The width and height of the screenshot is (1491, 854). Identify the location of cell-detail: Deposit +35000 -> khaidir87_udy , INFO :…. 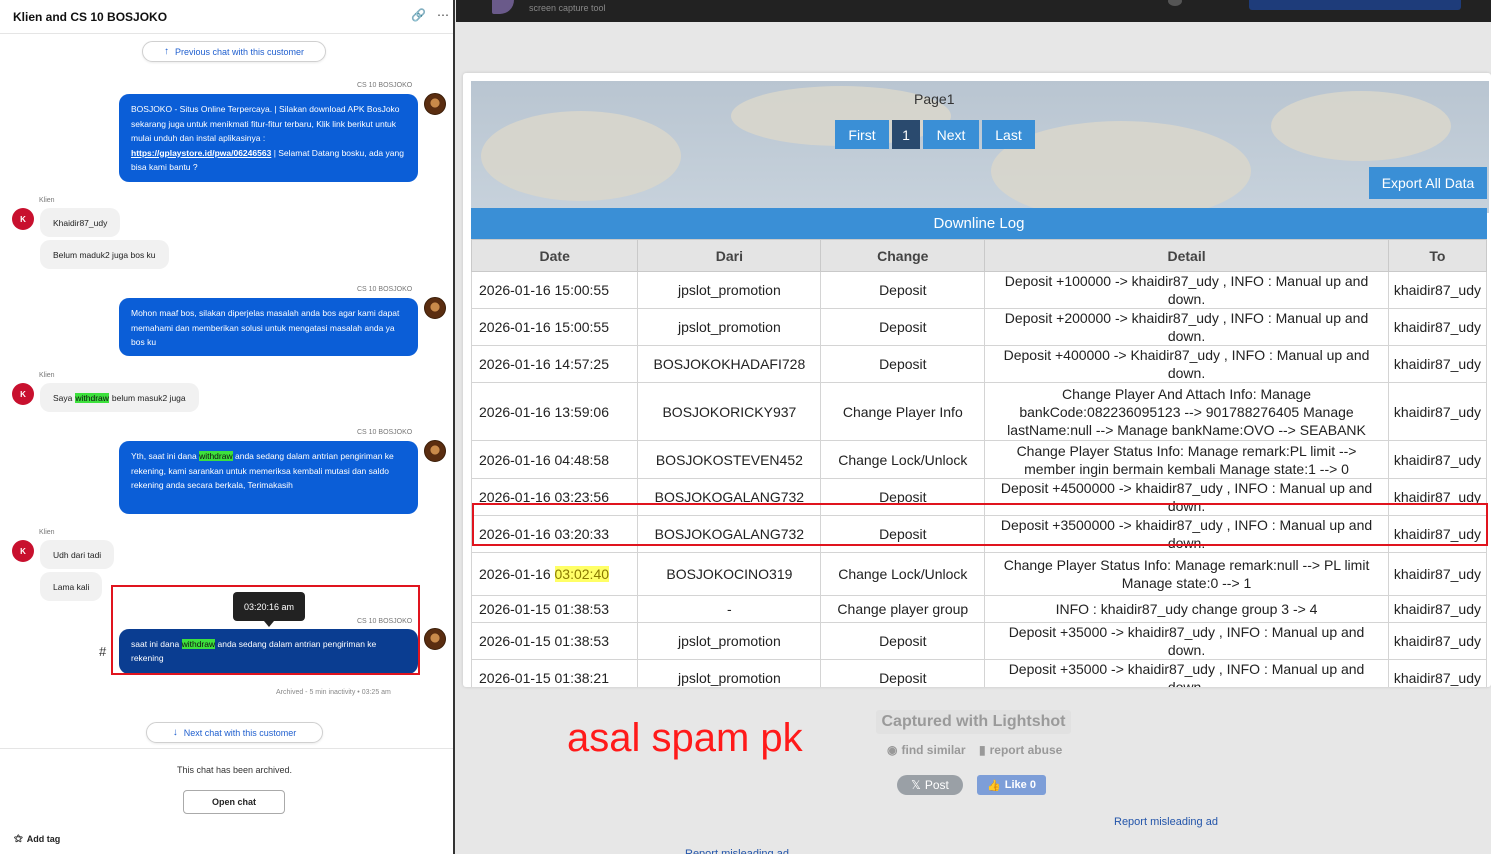
(1186, 641).